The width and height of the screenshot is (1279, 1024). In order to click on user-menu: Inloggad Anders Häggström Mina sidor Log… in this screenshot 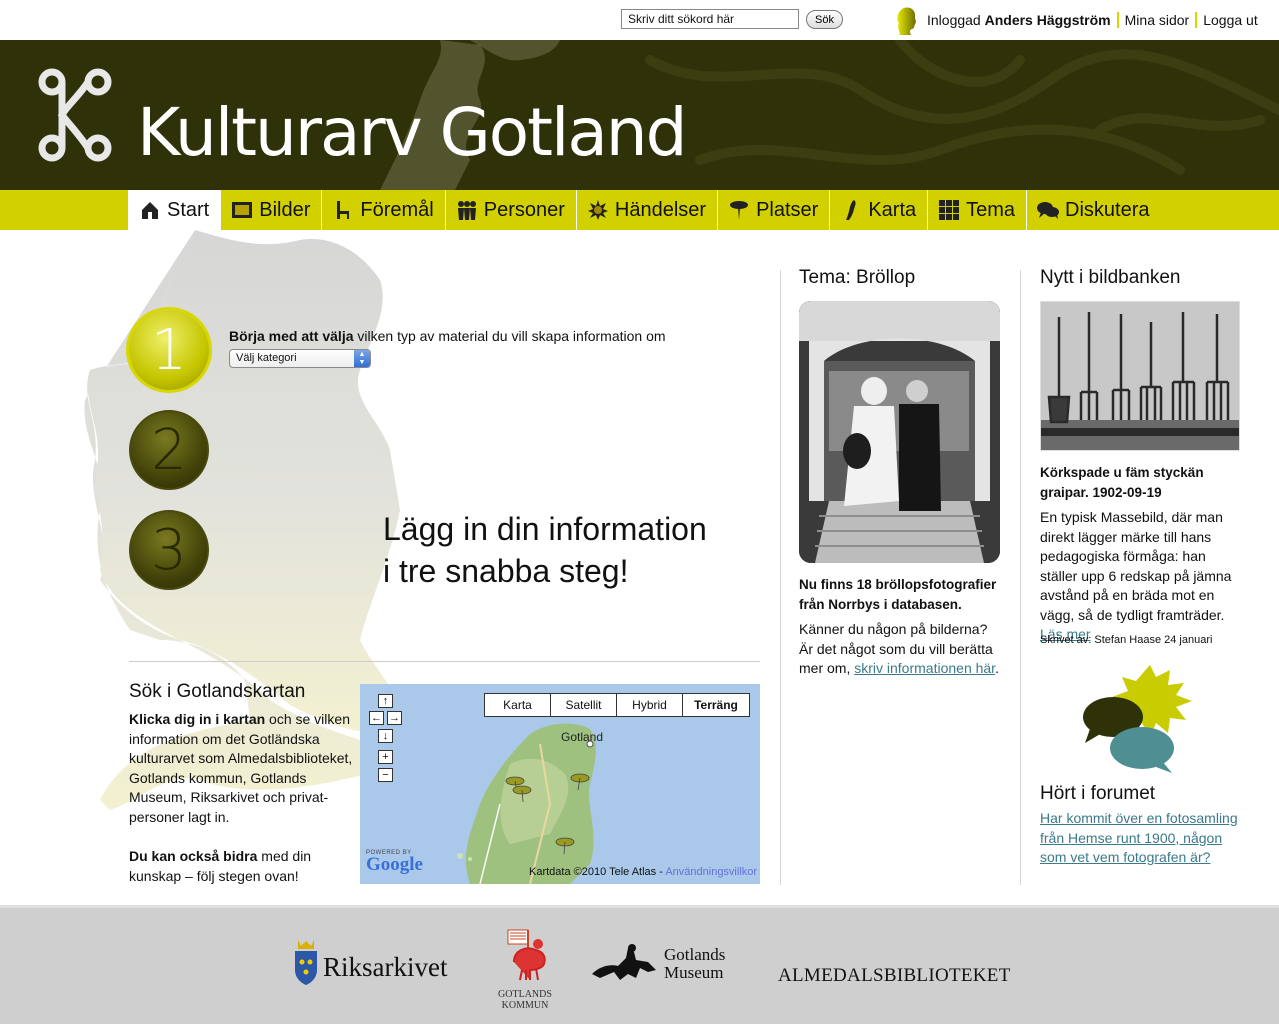, I will do `click(1092, 20)`.